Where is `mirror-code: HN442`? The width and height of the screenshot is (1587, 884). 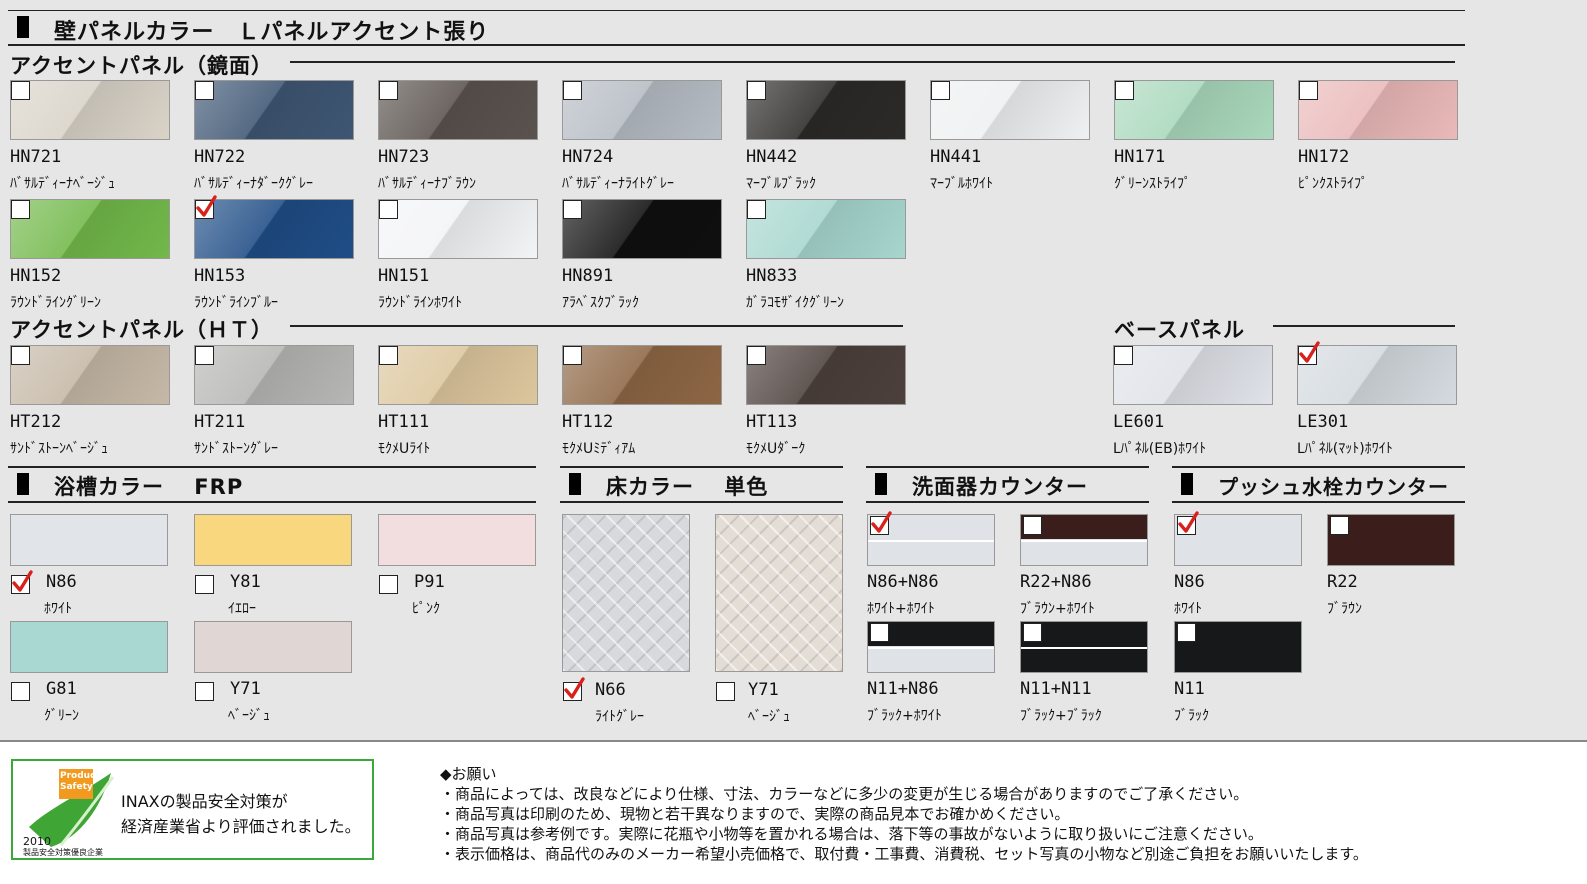 mirror-code: HN442 is located at coordinates (772, 157).